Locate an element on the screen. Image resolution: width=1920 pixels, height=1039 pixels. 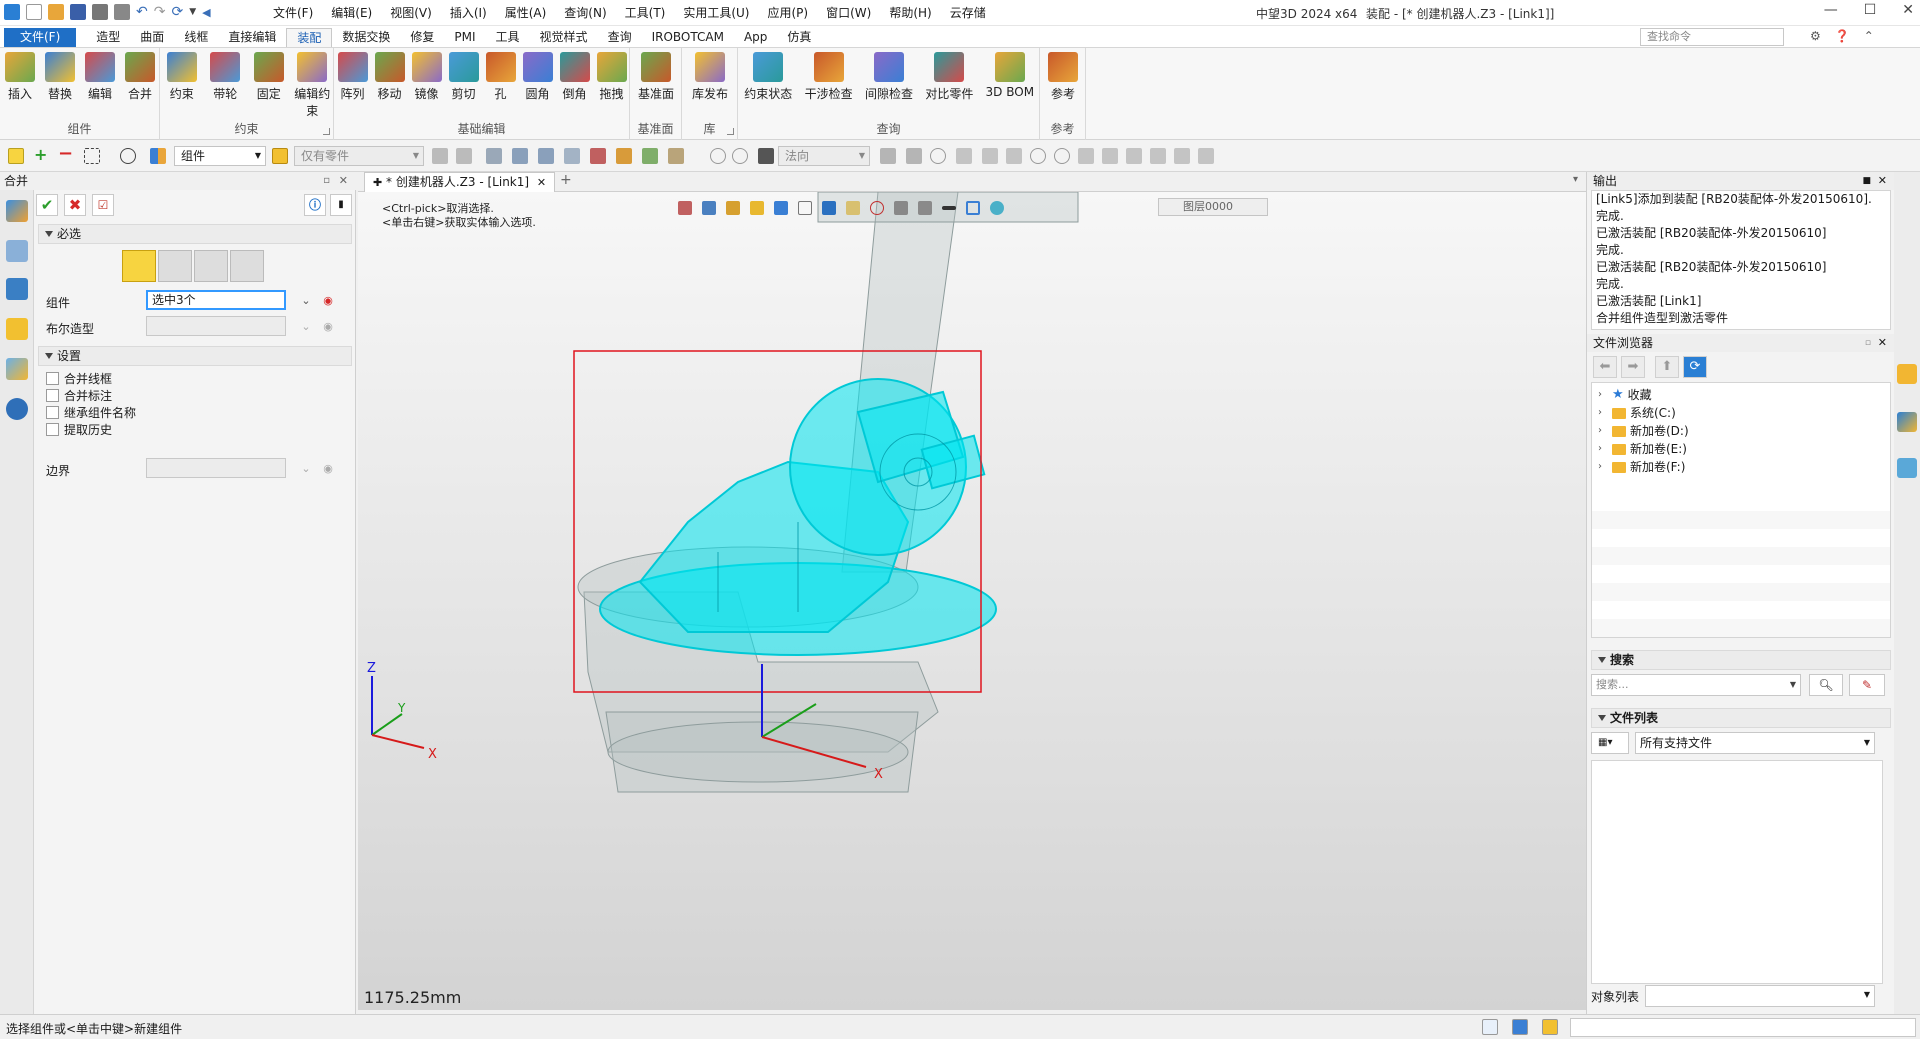
tree-item: › 新加卷(E:) is located at coordinates (1642, 449).